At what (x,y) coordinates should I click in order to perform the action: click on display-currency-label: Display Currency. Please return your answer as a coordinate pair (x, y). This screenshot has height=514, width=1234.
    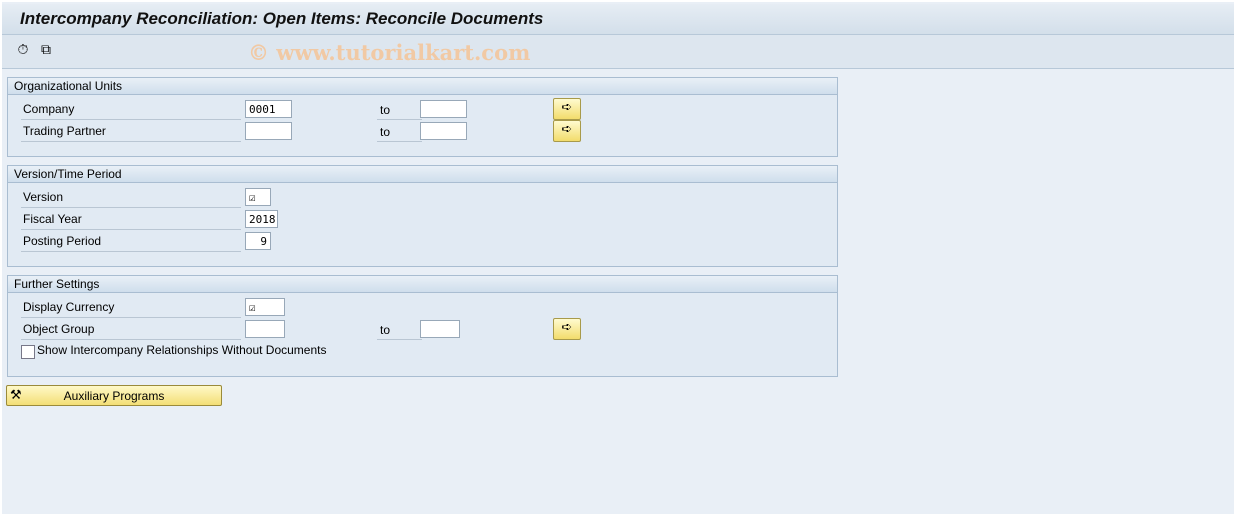
    Looking at the image, I should click on (131, 307).